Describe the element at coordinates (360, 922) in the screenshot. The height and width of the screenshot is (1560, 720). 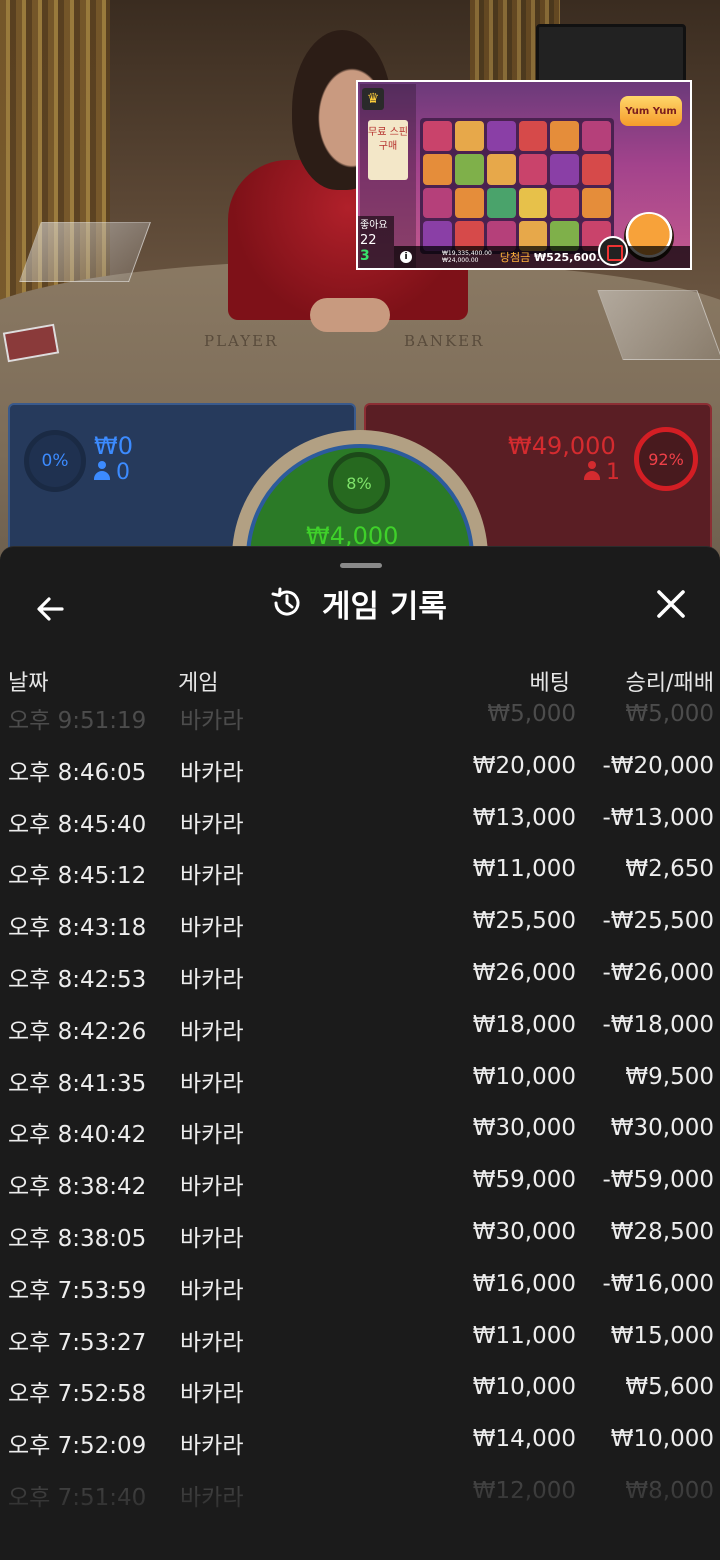
I see `table-row: 오후 8:43:18 바카라 ₩25,500 -₩25,500` at that location.